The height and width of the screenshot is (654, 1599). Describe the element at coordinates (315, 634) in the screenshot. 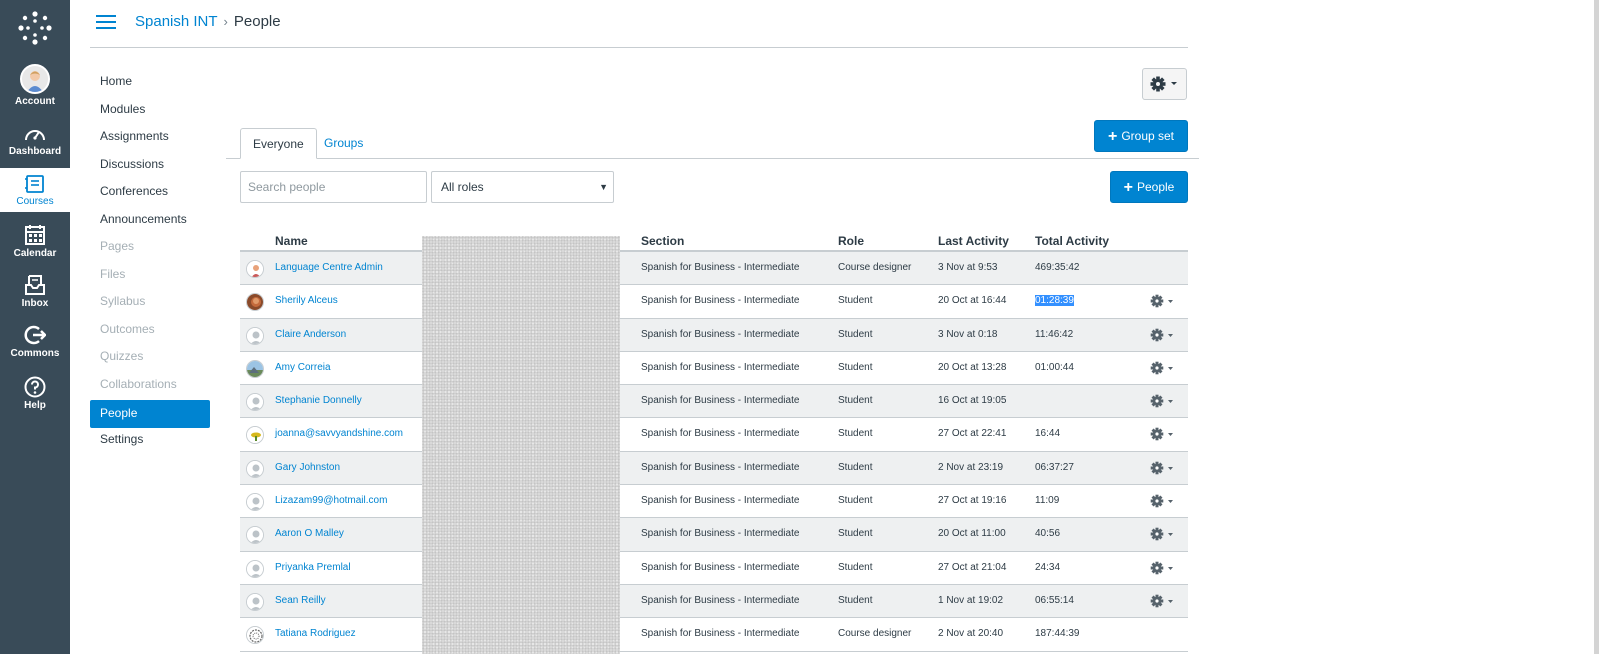

I see `user-name-link: Tatiana Rodriguez` at that location.